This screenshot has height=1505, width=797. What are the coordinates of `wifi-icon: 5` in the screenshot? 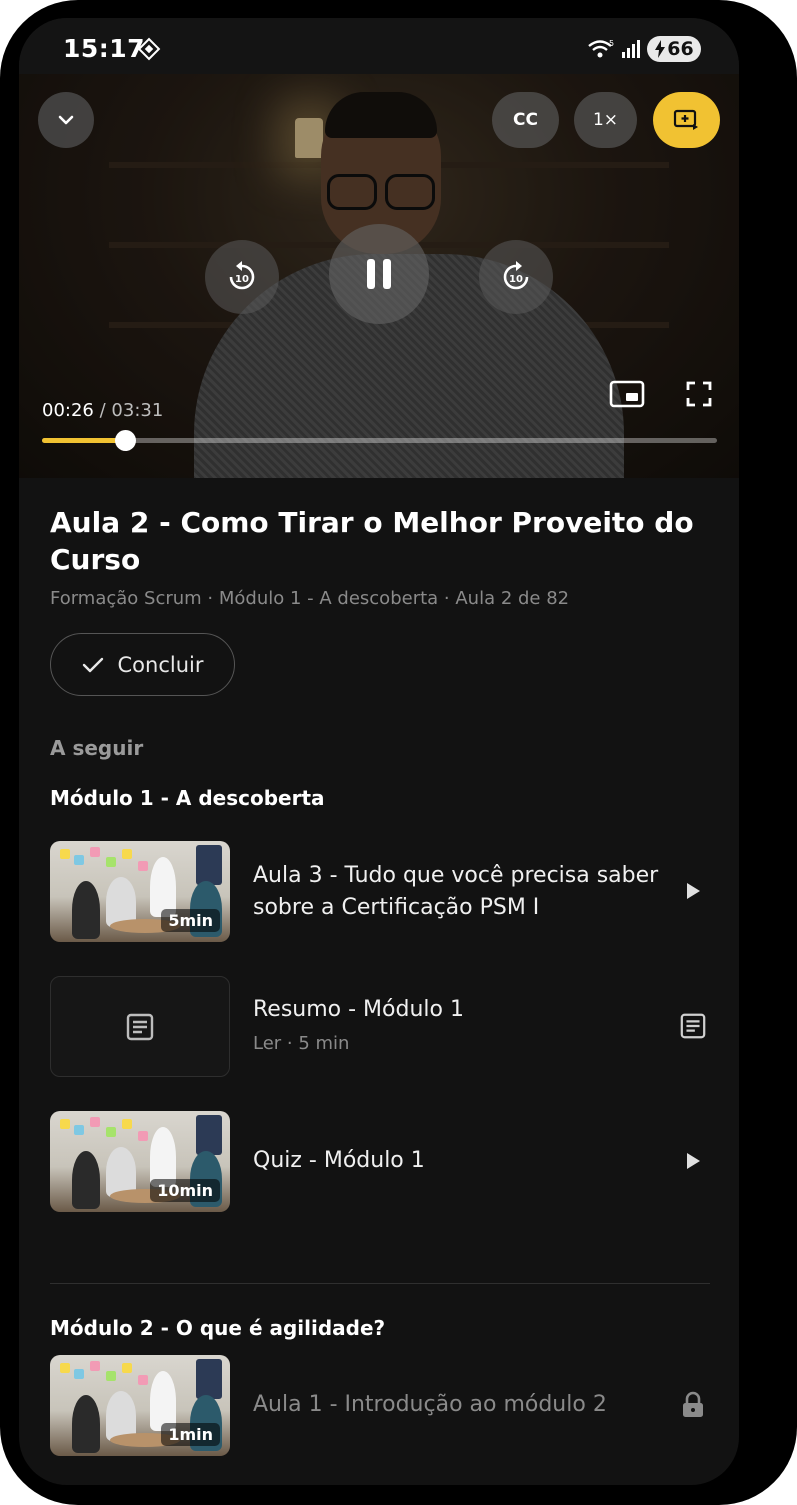 It's located at (601, 48).